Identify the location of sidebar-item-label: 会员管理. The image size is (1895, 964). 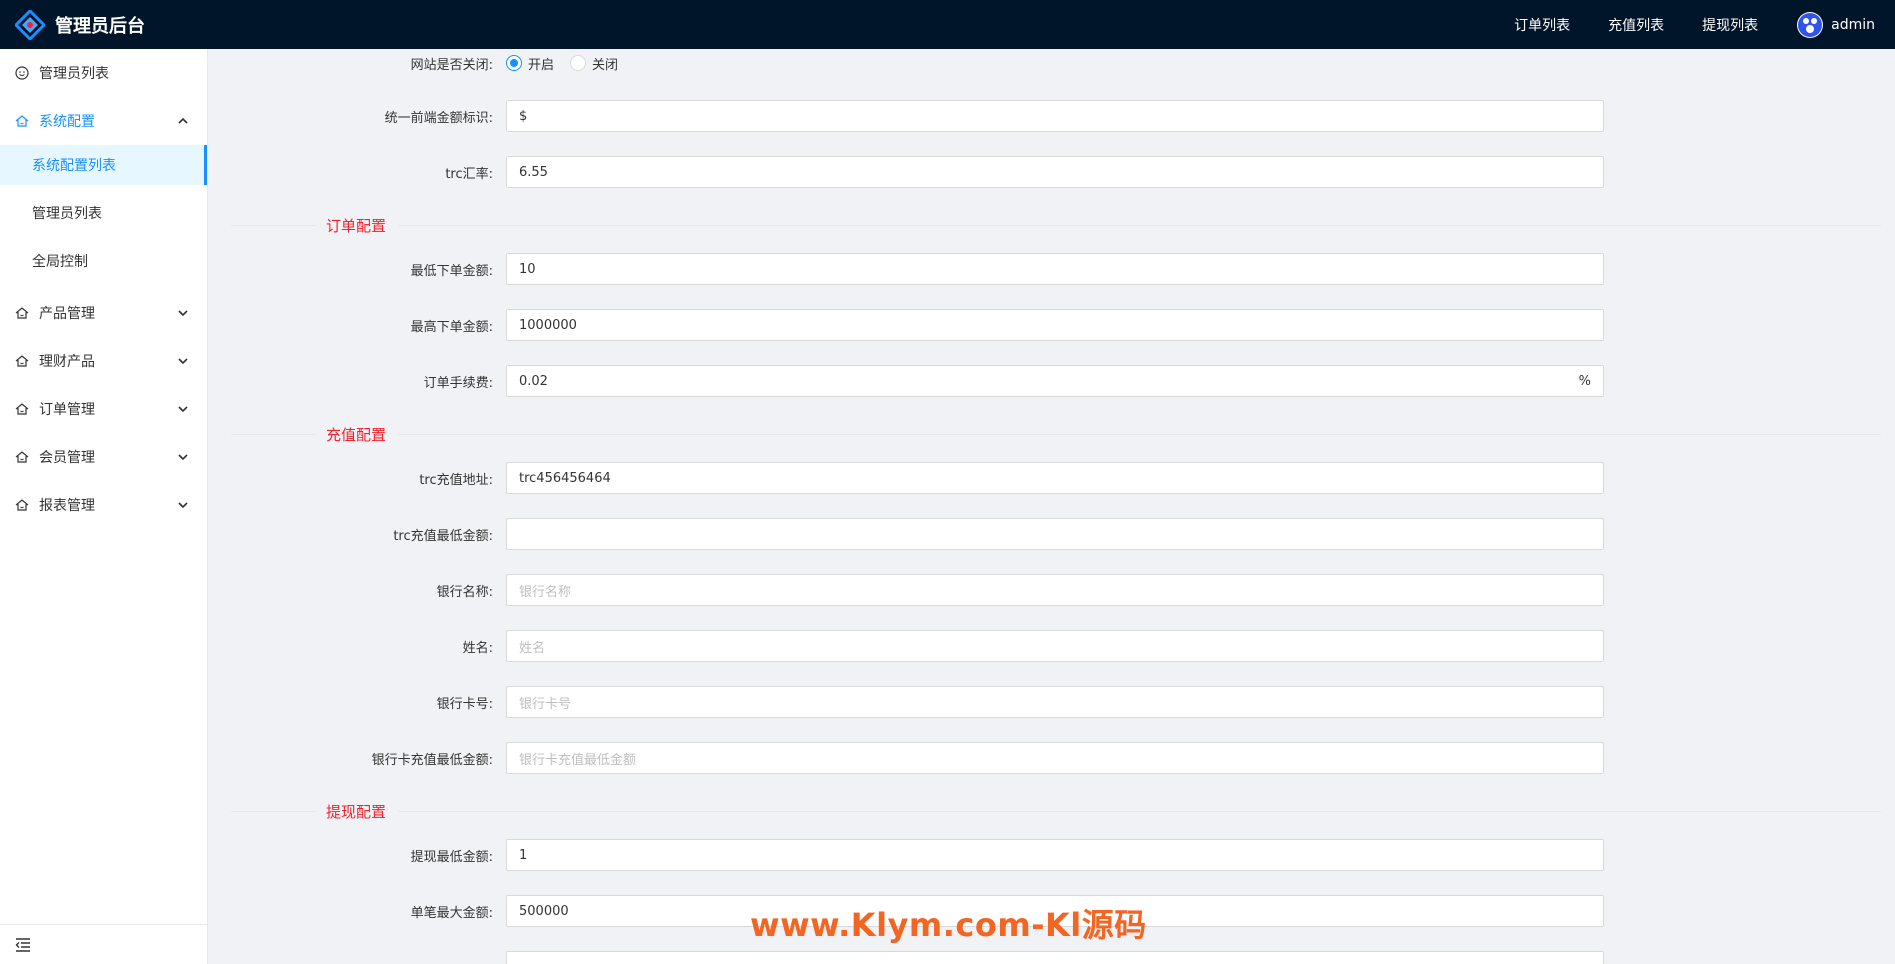
(67, 458).